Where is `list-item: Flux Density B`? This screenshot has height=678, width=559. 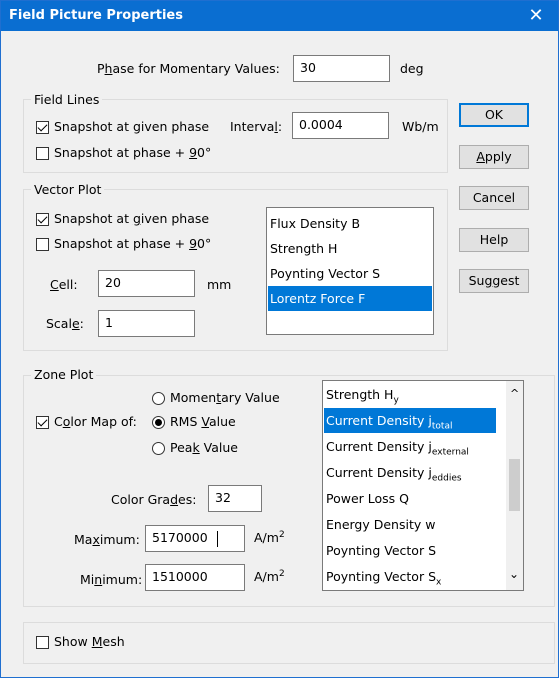 list-item: Flux Density B is located at coordinates (350, 223).